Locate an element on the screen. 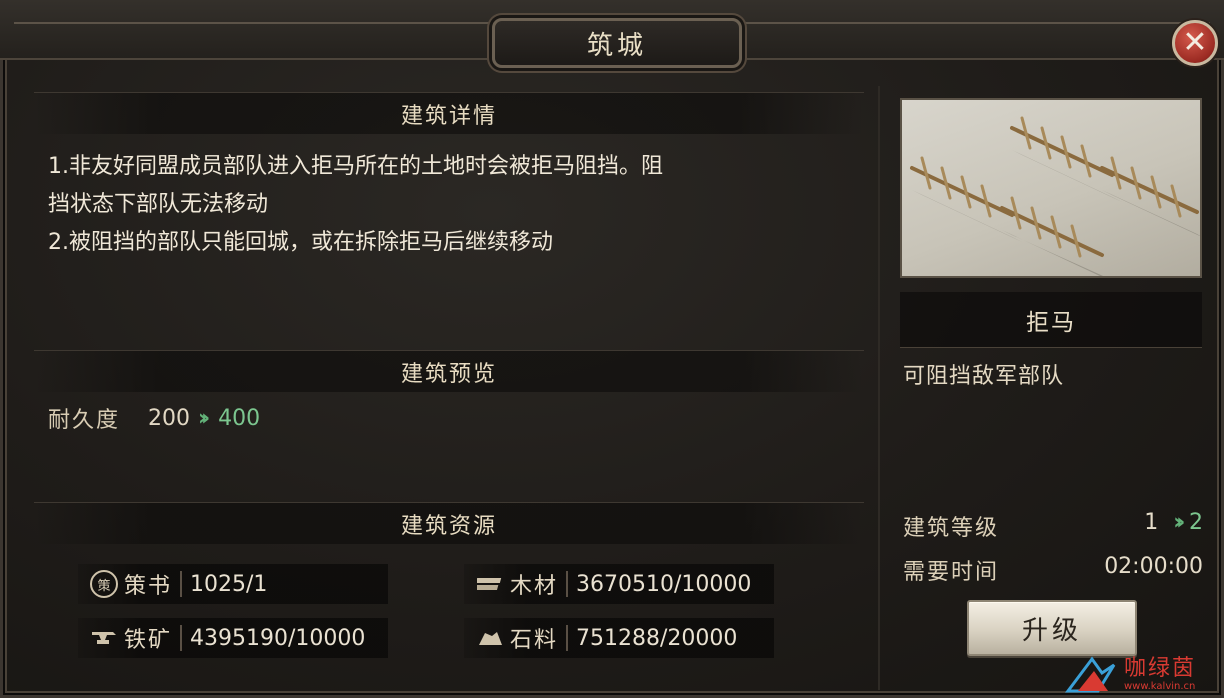 The height and width of the screenshot is (698, 1224). resource-value: 1025/1 is located at coordinates (229, 584).